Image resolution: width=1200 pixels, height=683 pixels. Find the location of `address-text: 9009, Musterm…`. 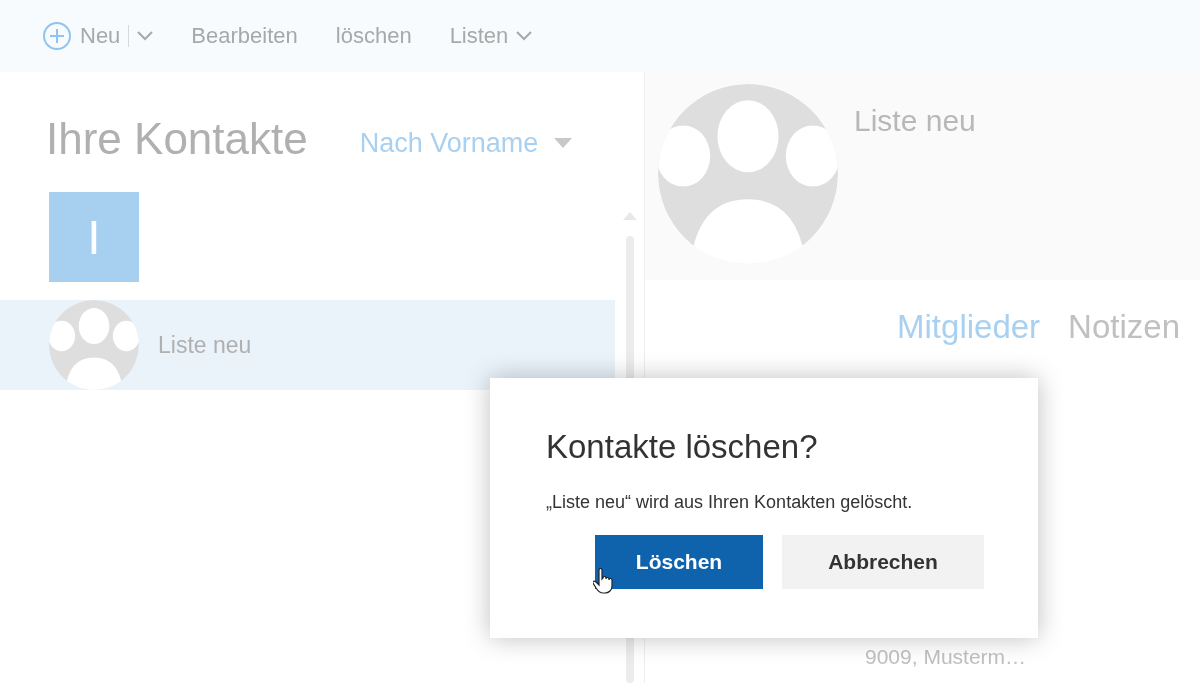

address-text: 9009, Musterm… is located at coordinates (946, 657).